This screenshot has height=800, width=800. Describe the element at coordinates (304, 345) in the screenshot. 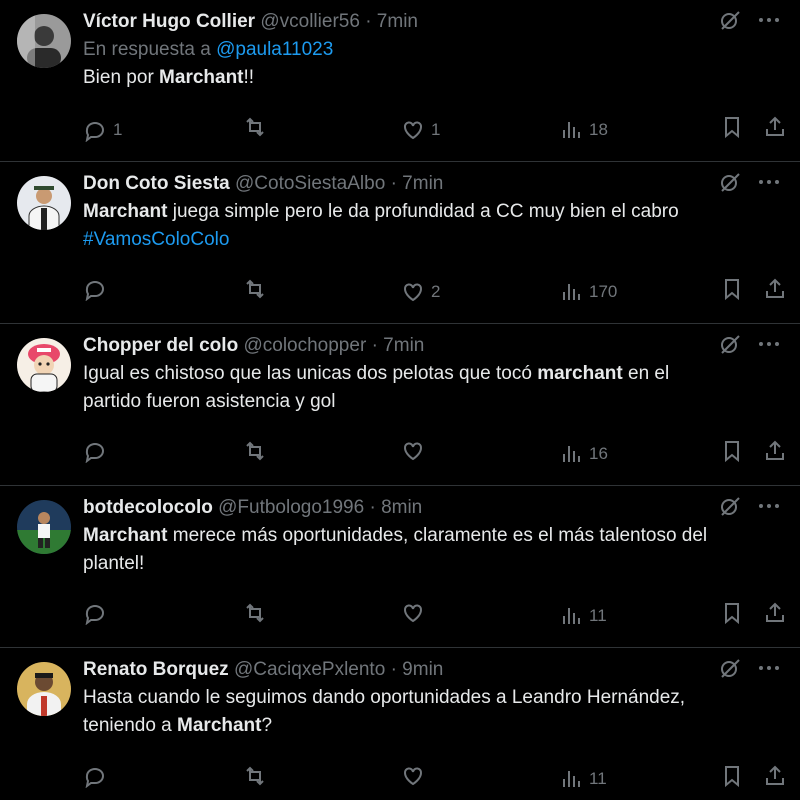

I see `user-handle: @colochopper` at that location.